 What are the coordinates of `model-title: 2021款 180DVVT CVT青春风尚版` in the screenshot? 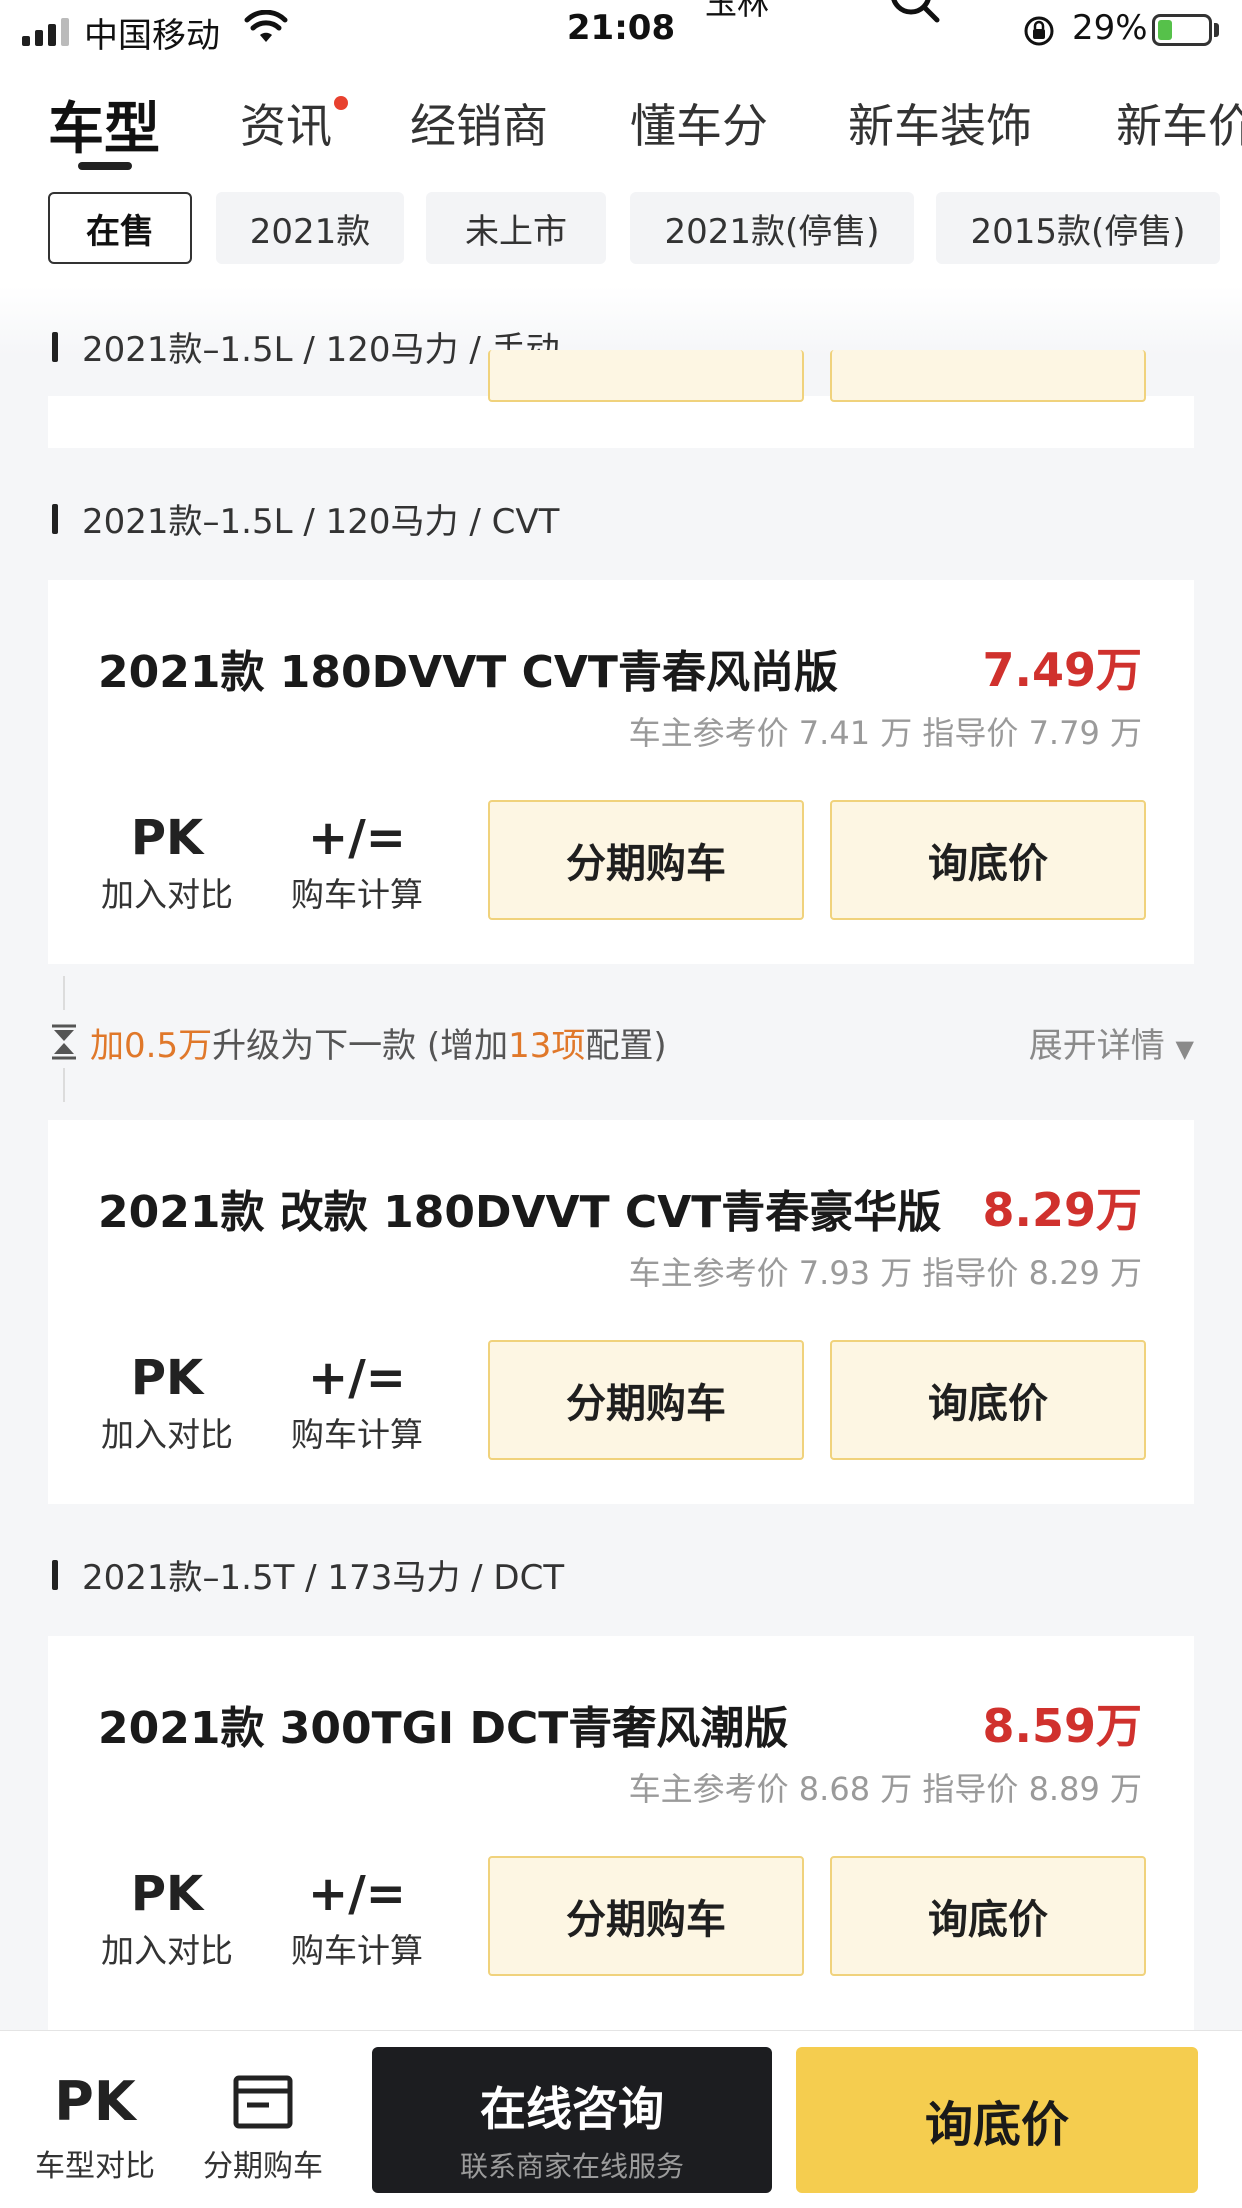 It's located at (468, 672).